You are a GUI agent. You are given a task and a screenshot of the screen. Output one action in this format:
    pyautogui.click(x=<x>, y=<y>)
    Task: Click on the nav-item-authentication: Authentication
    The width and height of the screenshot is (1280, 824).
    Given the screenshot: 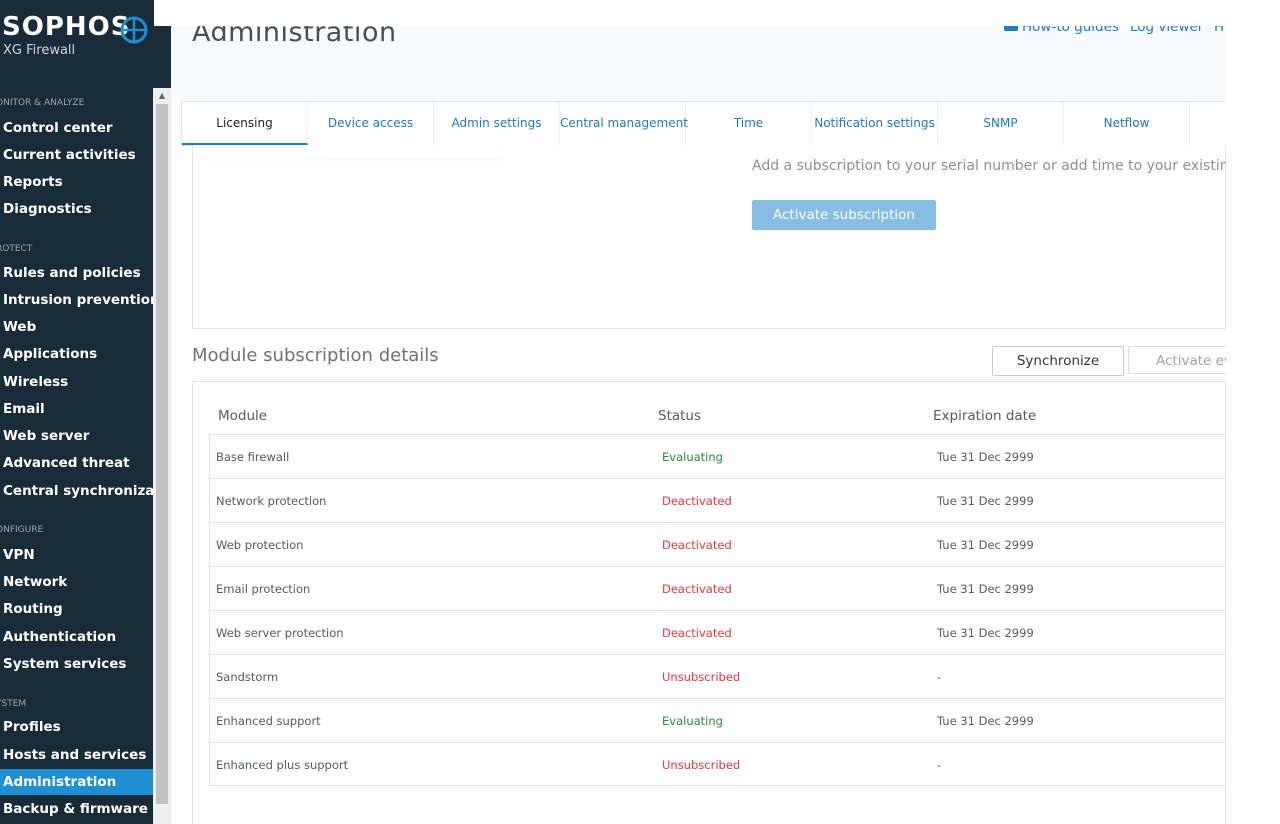 What is the action you would take?
    pyautogui.click(x=77, y=637)
    